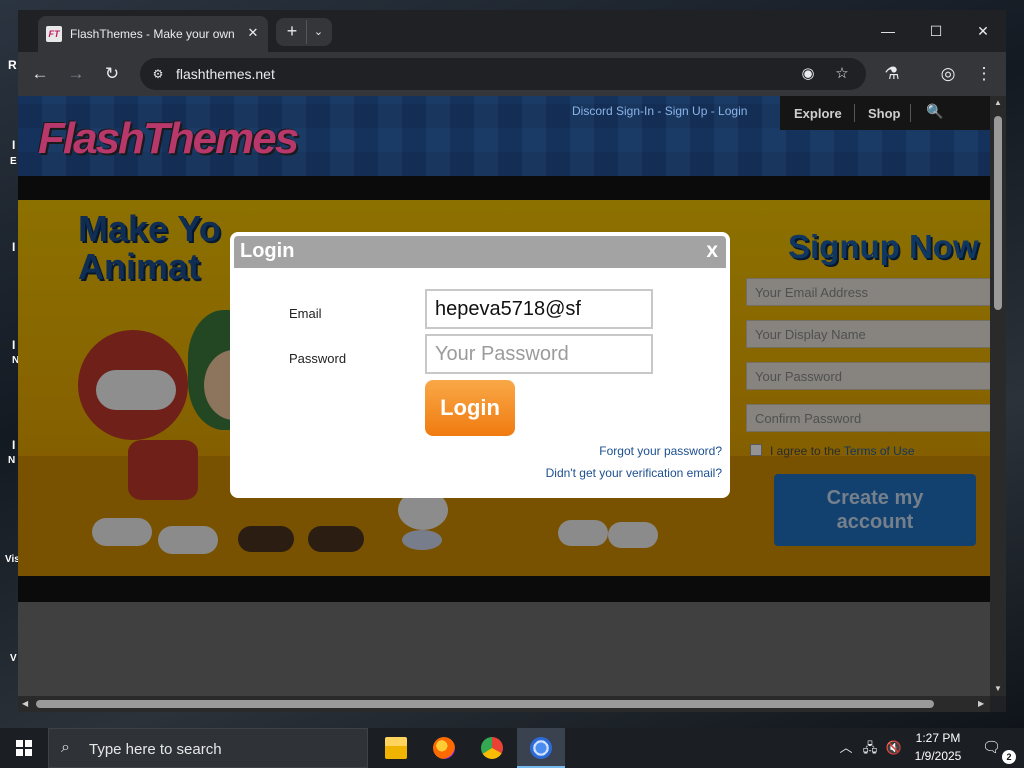 This screenshot has height=768, width=1024. I want to click on tab-flashthemes: FT FlashThemes - Make your own ✕, so click(153, 34).